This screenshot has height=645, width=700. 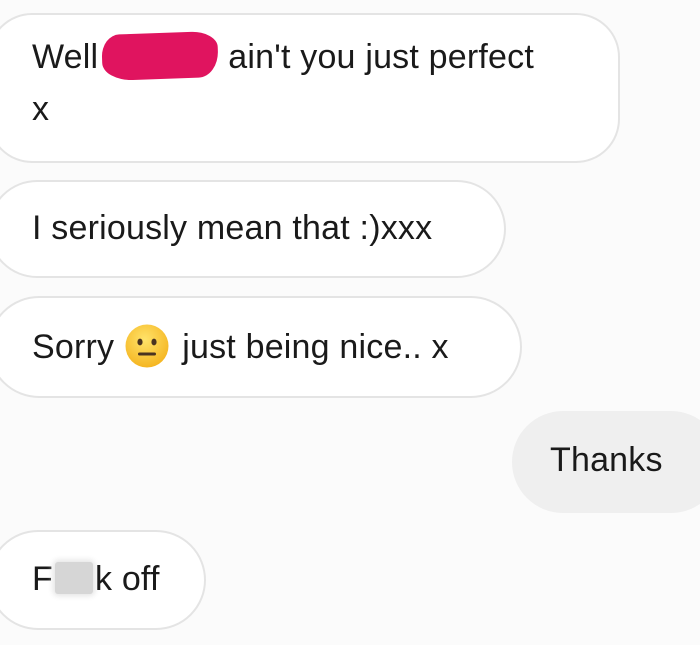 I want to click on message-text: just being nice.. x, so click(x=315, y=347).